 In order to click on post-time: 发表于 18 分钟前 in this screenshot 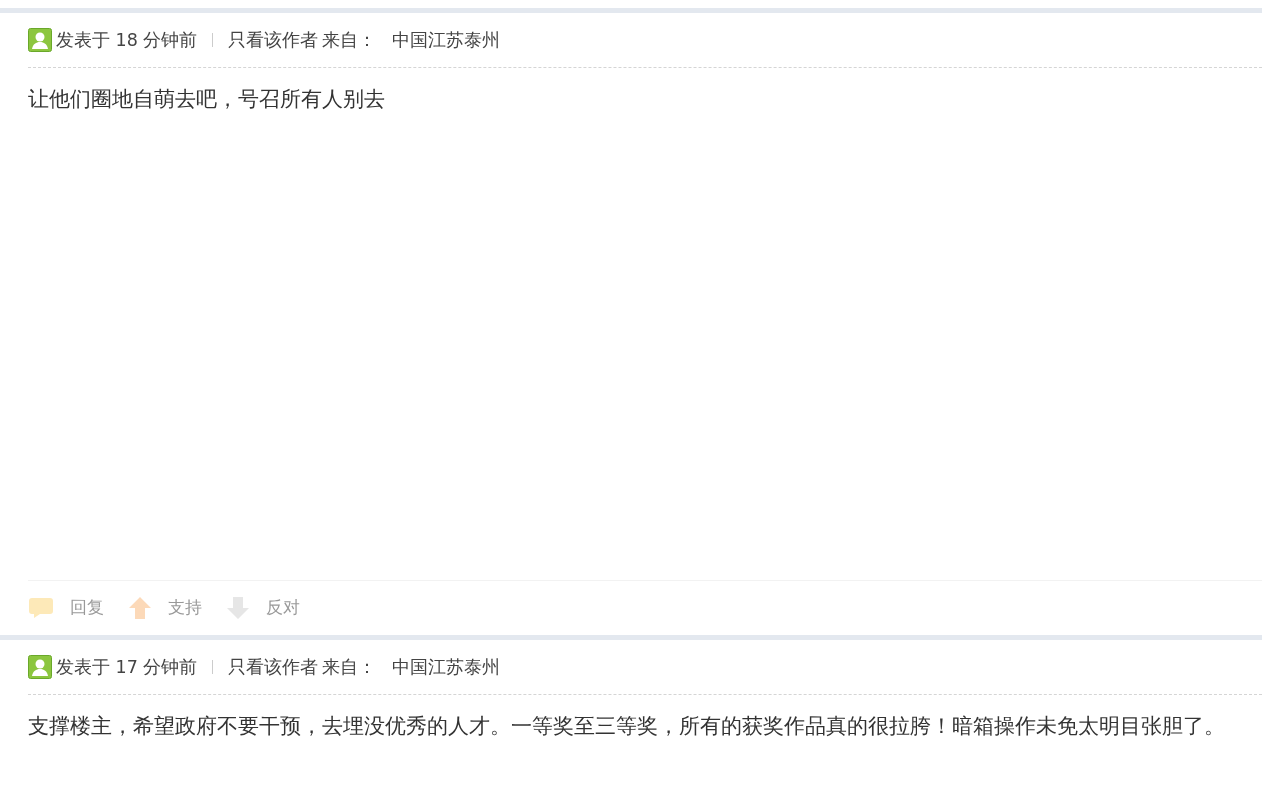, I will do `click(127, 40)`.